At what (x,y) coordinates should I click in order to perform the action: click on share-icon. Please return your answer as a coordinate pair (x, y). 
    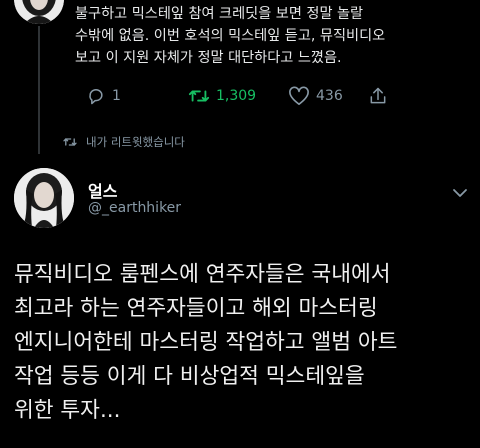
    Looking at the image, I should click on (378, 95).